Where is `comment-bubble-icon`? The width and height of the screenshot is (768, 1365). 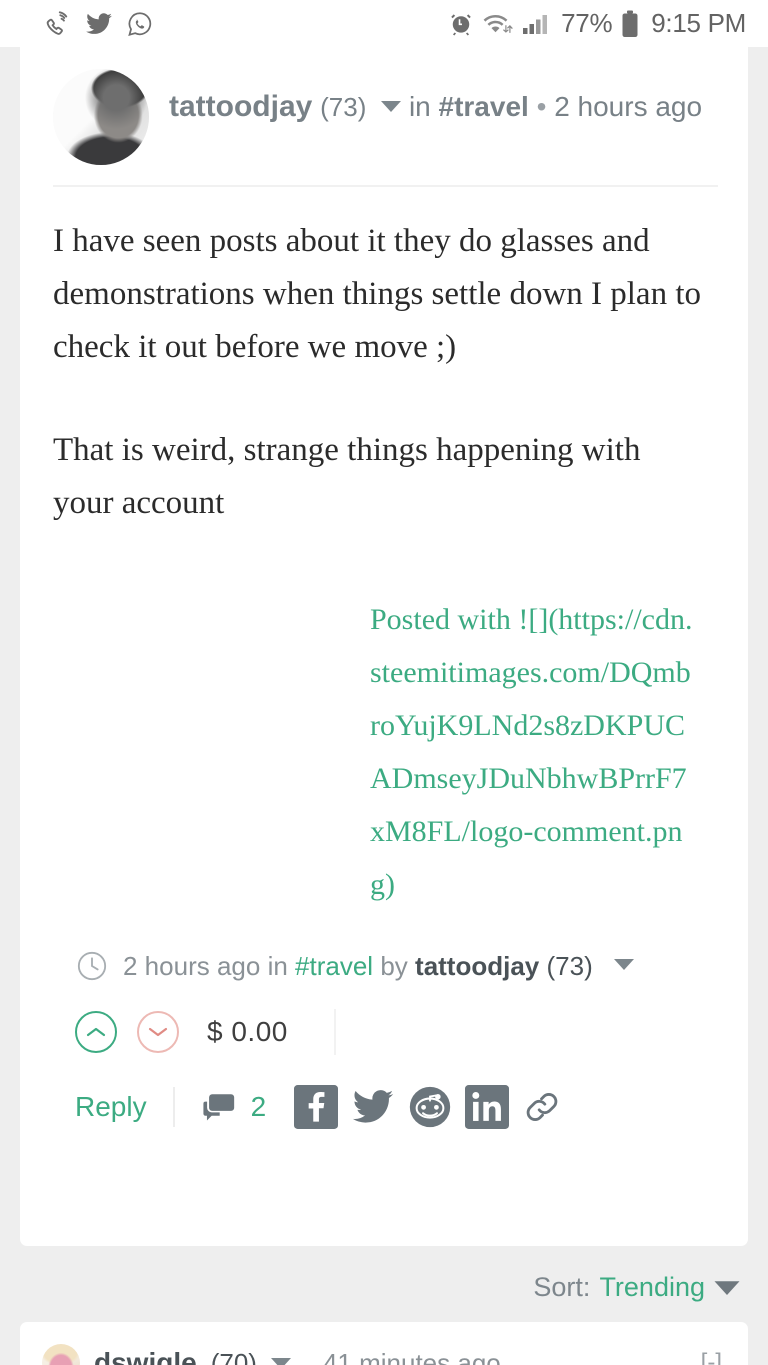
comment-bubble-icon is located at coordinates (219, 1107).